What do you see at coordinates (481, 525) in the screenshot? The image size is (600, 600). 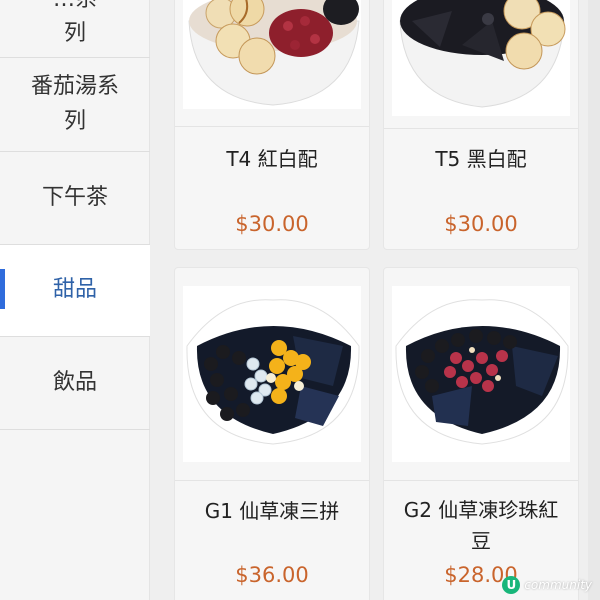 I see `product-name: G2 仙草凍珍珠紅豆` at bounding box center [481, 525].